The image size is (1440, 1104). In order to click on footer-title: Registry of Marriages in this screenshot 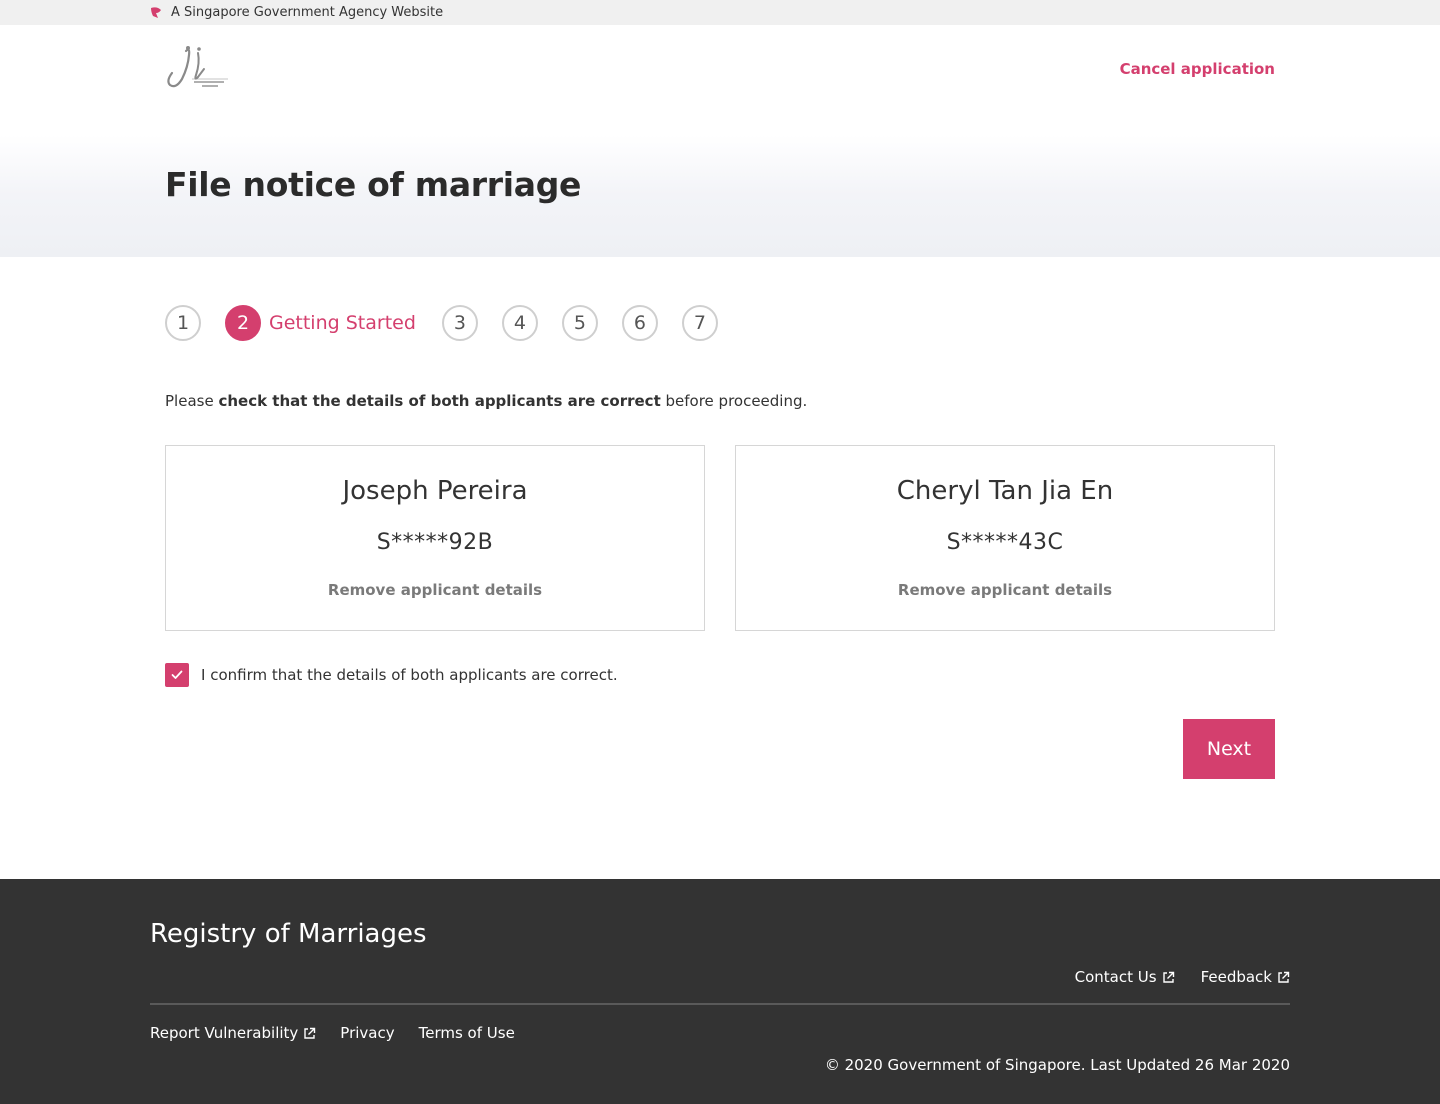, I will do `click(288, 934)`.